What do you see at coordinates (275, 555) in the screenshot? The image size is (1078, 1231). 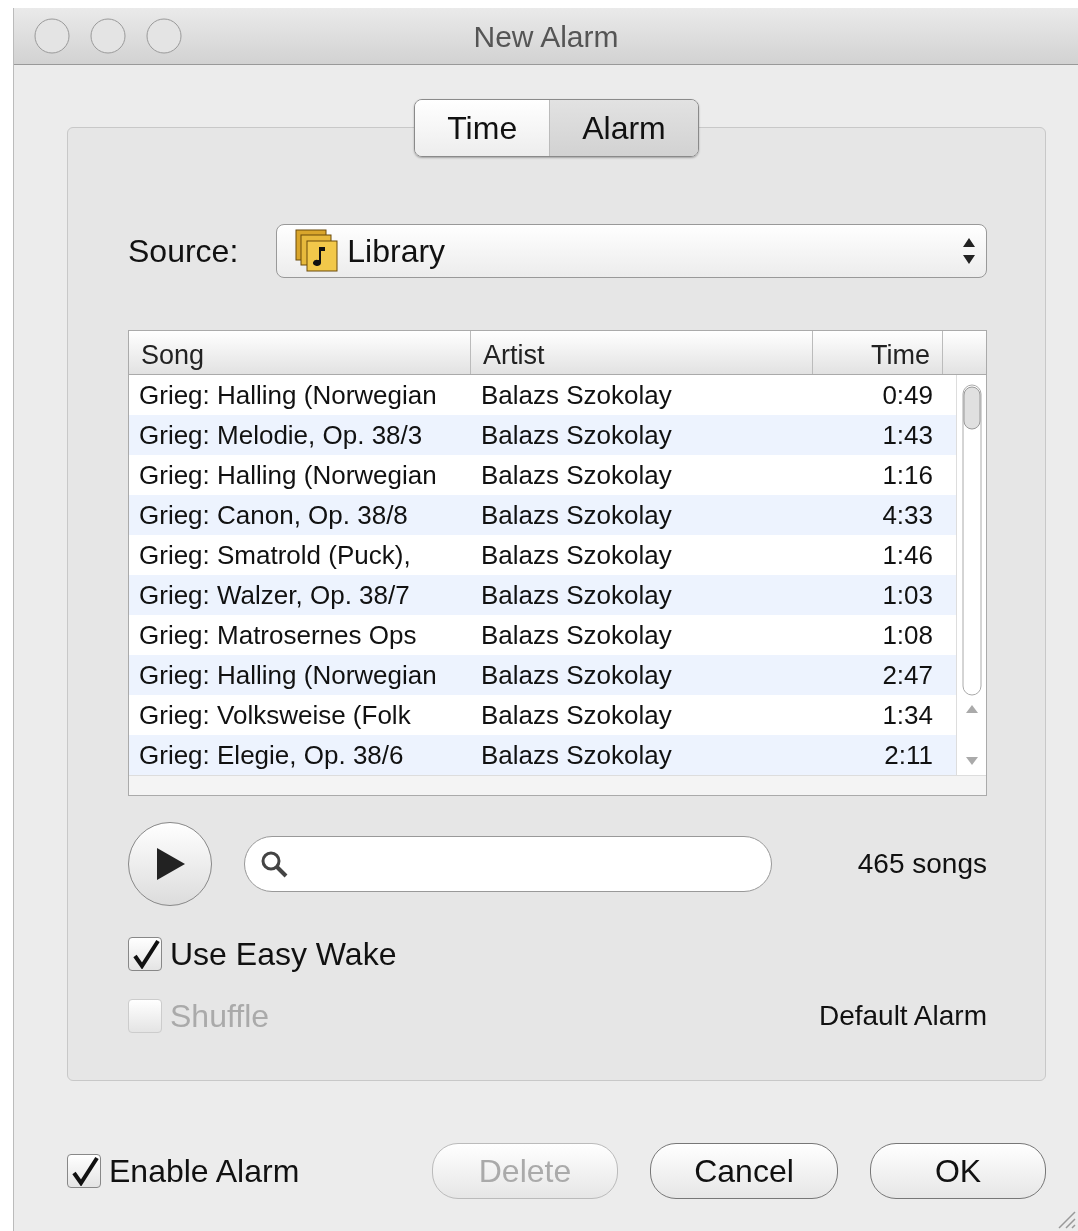 I see `table-cell-text: Grieg: Smatrold (Puck),` at bounding box center [275, 555].